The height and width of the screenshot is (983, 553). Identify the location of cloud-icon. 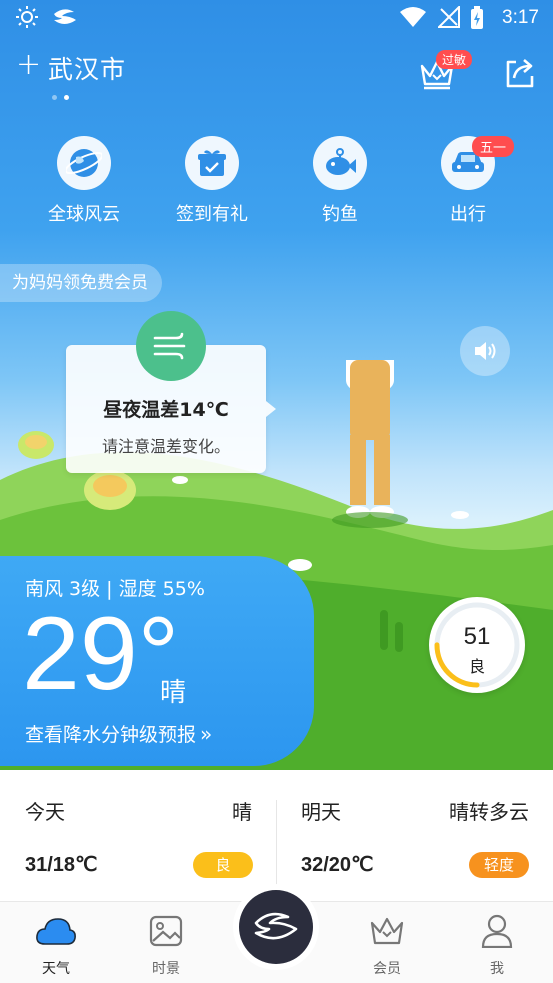
(56, 931).